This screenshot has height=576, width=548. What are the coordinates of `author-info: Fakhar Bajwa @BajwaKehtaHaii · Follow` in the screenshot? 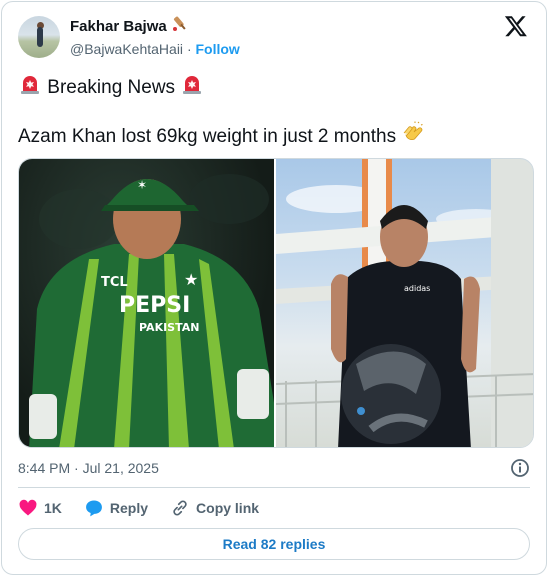 It's located at (155, 37).